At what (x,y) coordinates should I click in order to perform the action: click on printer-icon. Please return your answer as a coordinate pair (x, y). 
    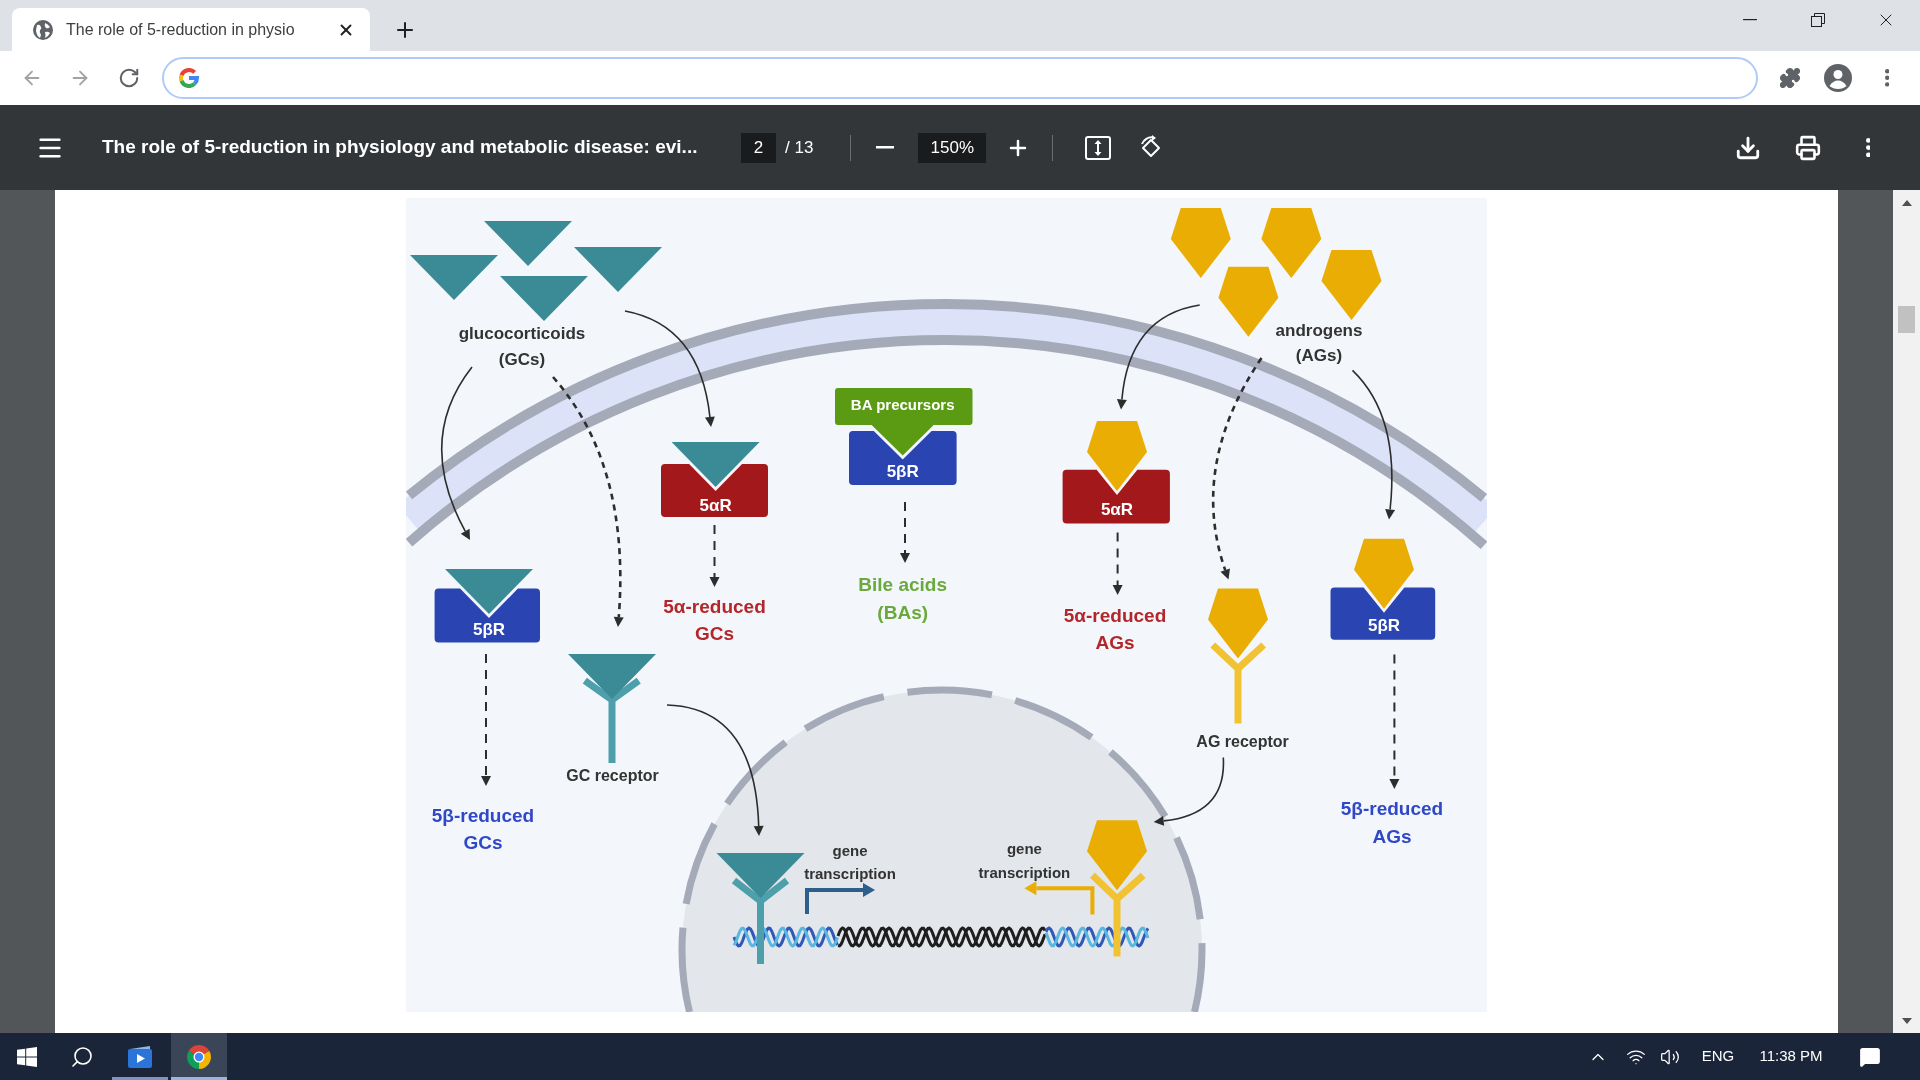
    Looking at the image, I should click on (1808, 147).